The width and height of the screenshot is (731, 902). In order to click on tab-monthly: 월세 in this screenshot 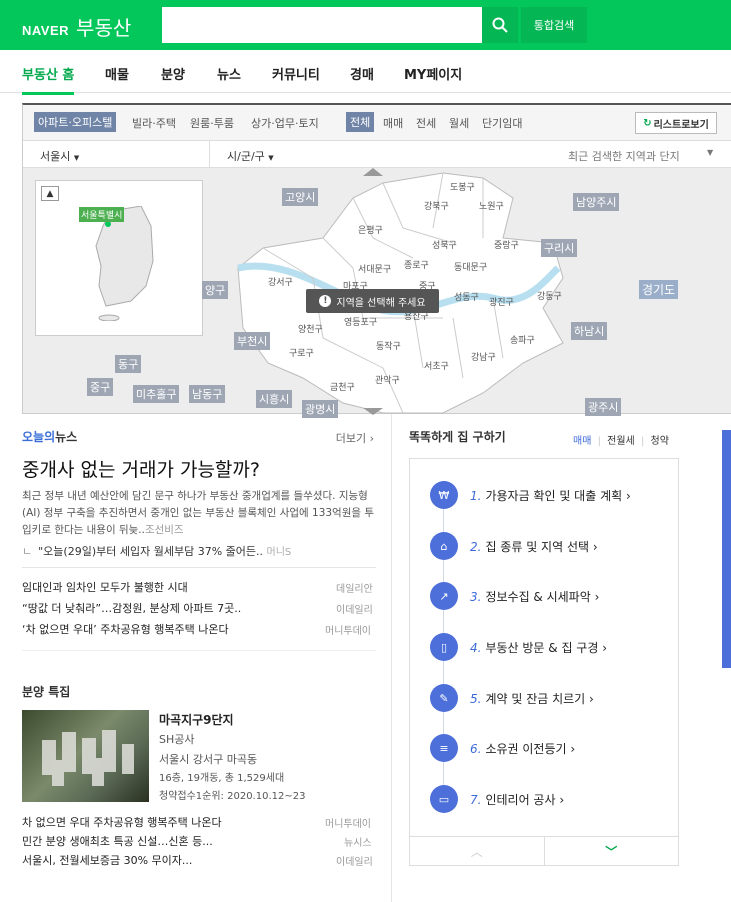, I will do `click(459, 123)`.